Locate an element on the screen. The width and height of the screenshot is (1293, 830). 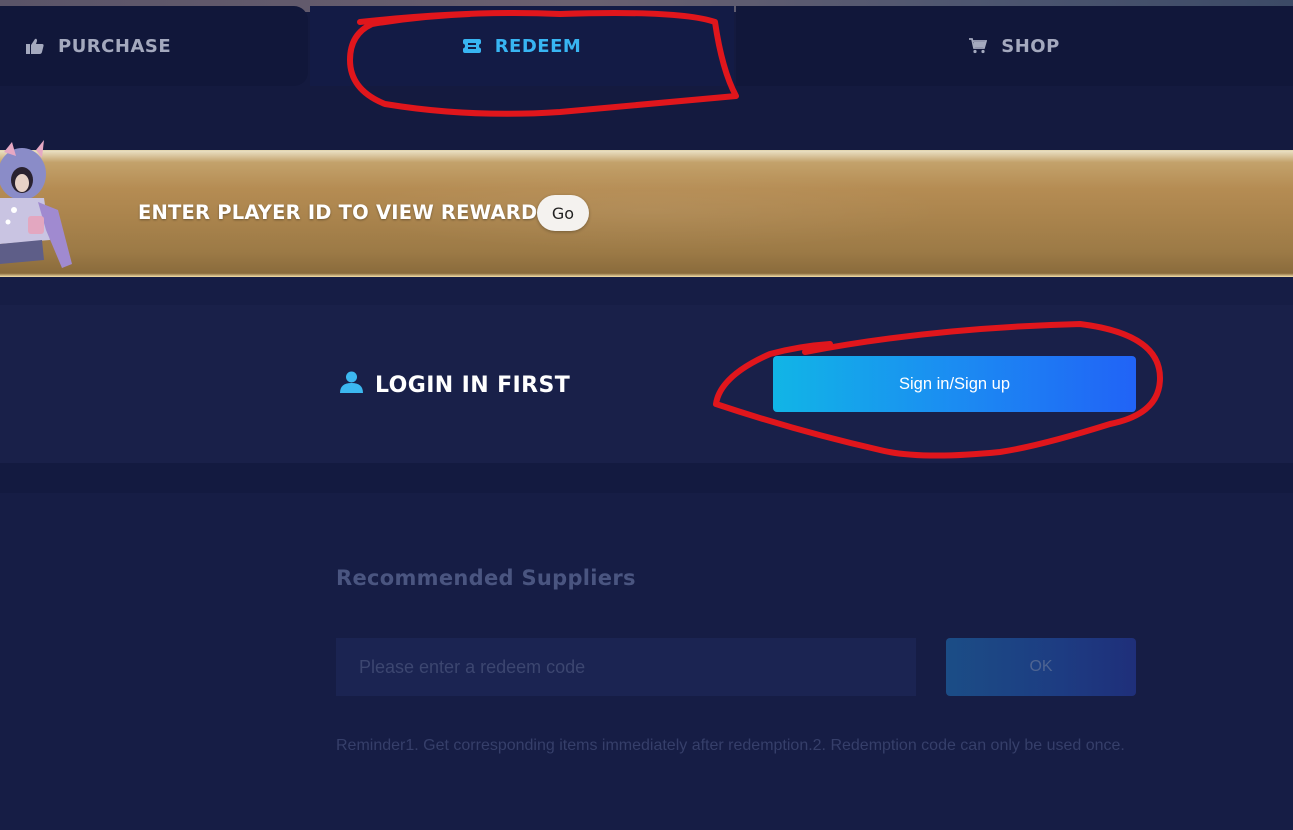
cart-icon is located at coordinates (978, 46).